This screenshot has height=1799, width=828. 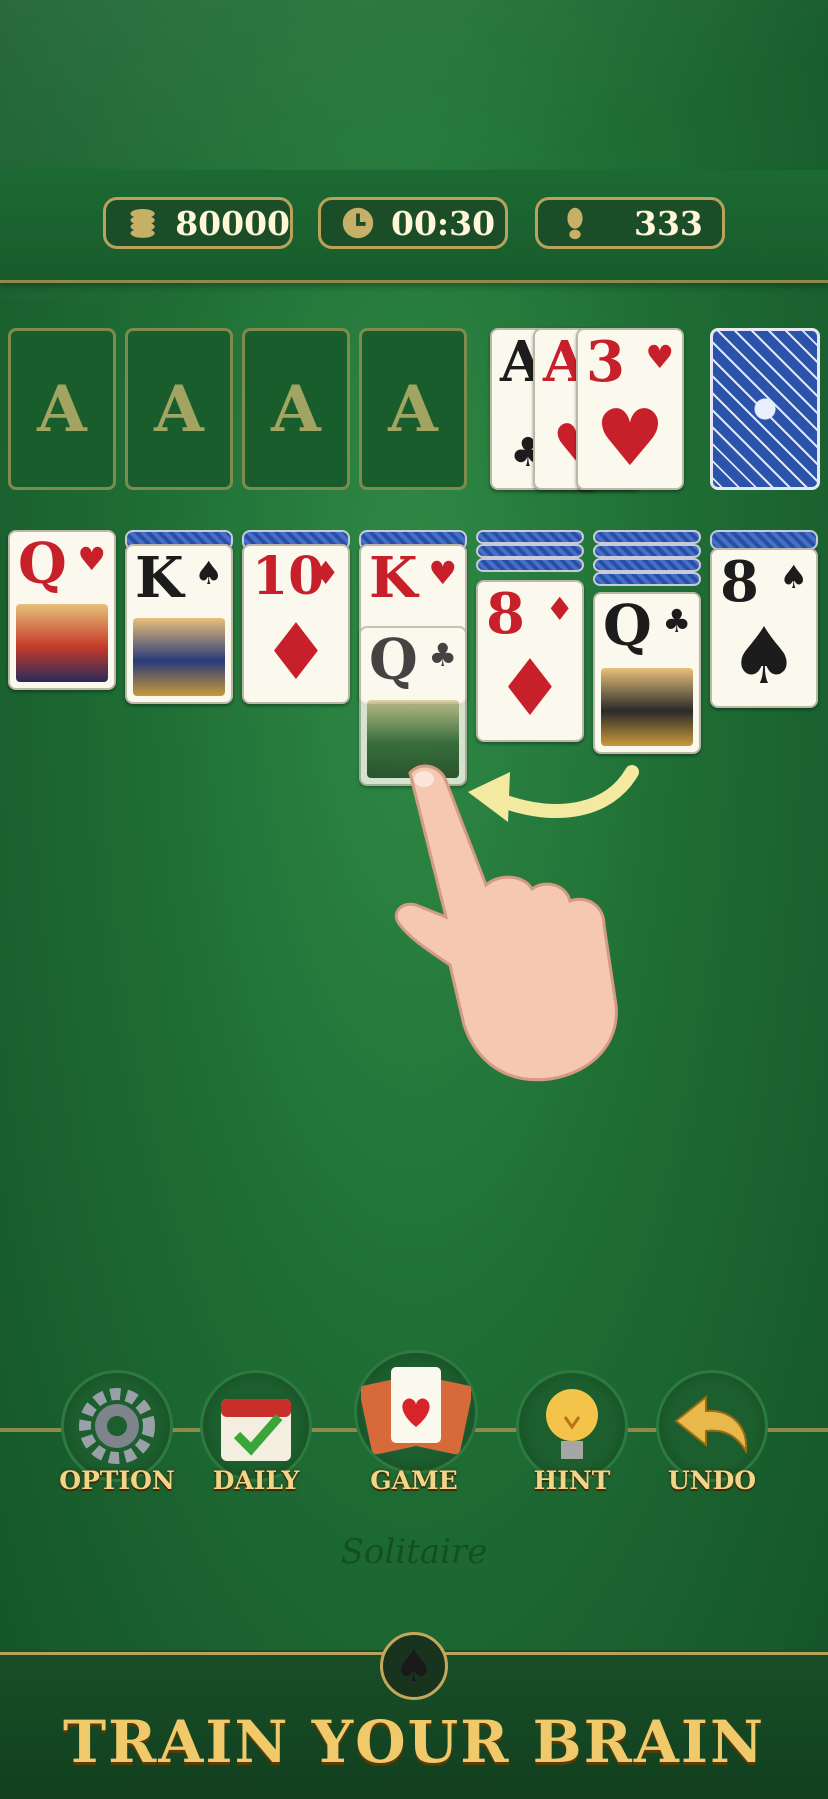 I want to click on undo-button: UNDO, so click(x=712, y=1432).